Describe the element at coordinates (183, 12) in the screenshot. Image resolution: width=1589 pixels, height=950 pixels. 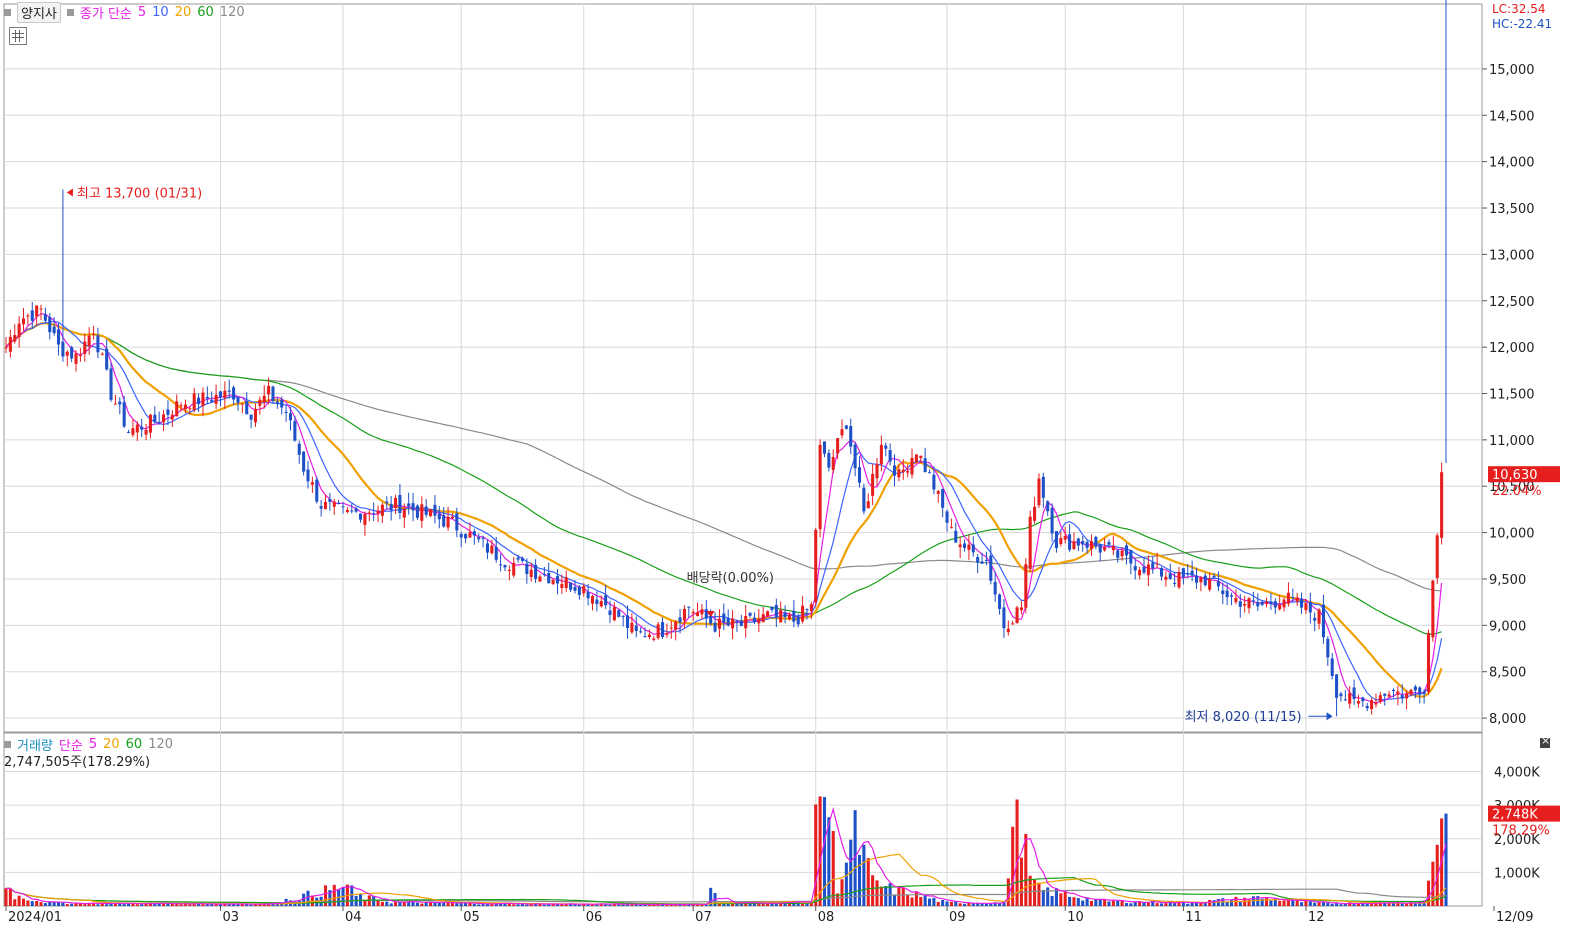
I see `price-ma-20: 20` at that location.